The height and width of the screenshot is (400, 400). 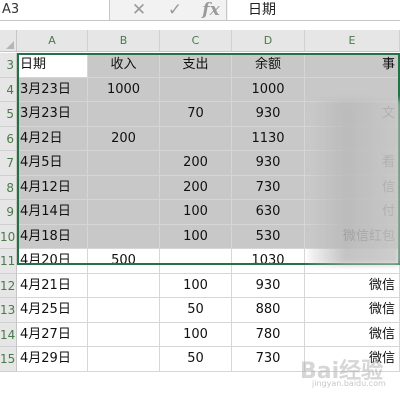 What do you see at coordinates (268, 65) in the screenshot?
I see `header-cell: 余额` at bounding box center [268, 65].